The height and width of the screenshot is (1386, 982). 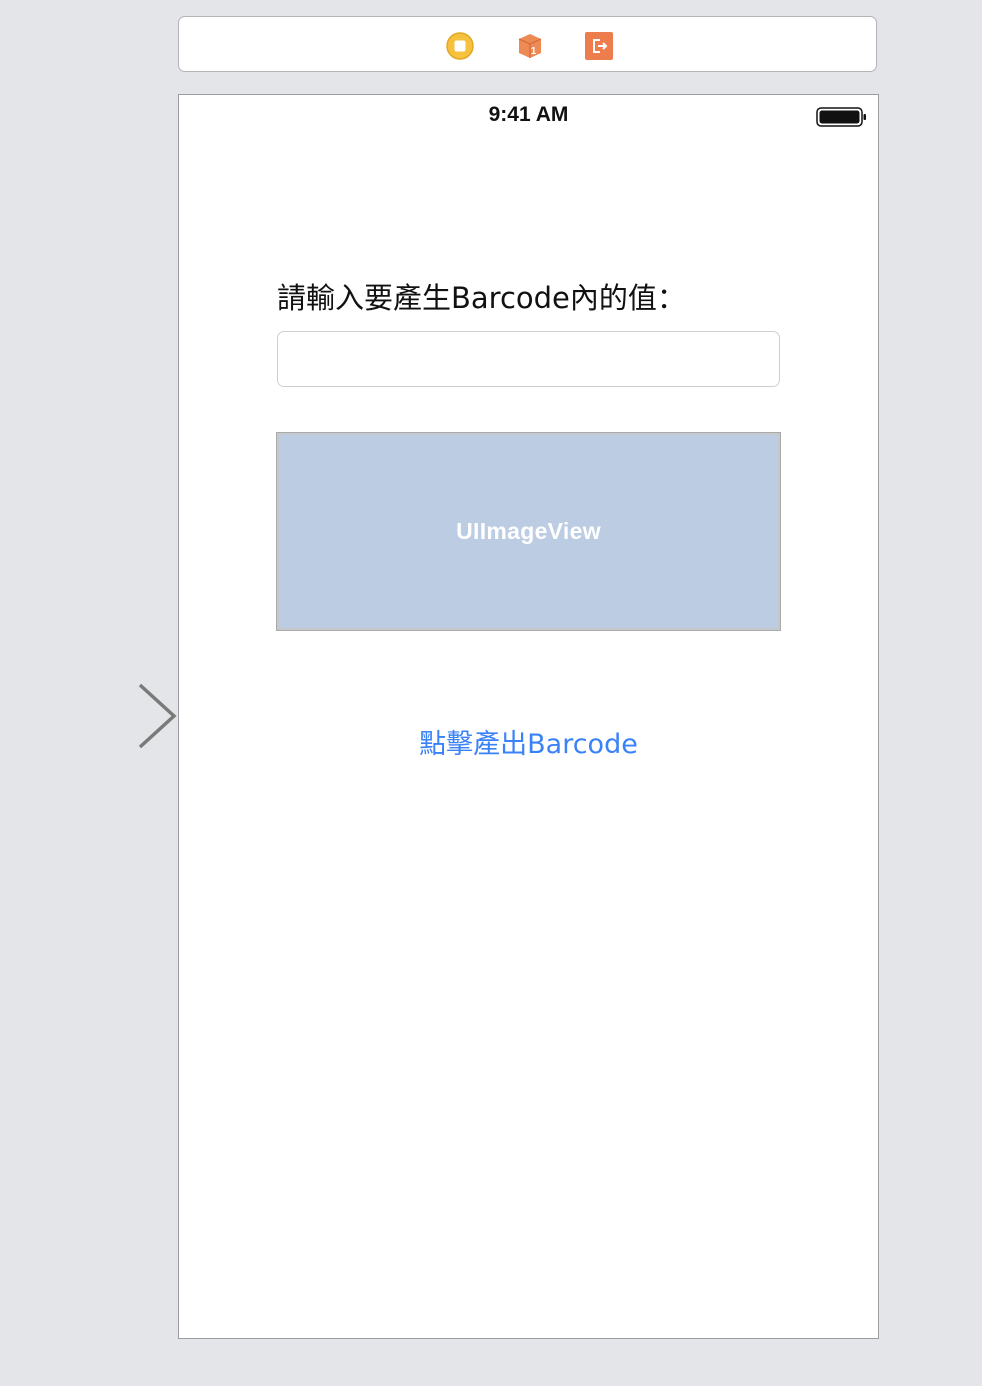 What do you see at coordinates (481, 298) in the screenshot?
I see `barcode-value-prompt-label: 請輸入要產生Barcode內的值：` at bounding box center [481, 298].